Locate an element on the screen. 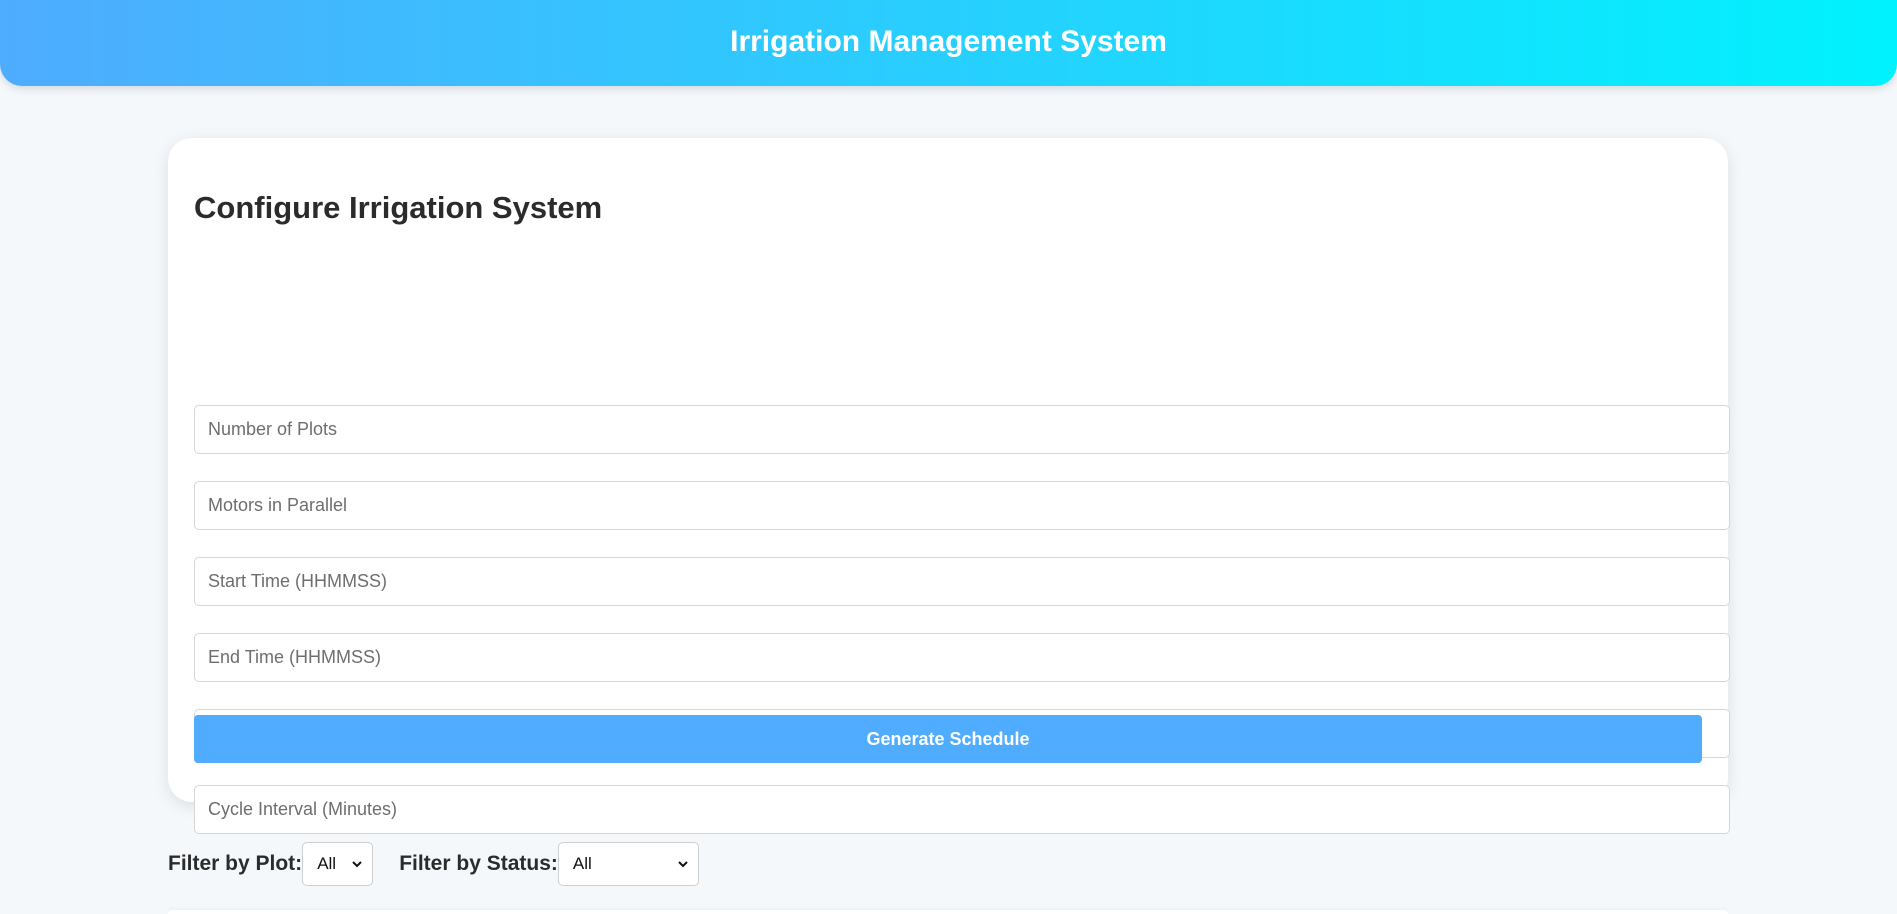  filter-by-plot-label: Filter by Plot: is located at coordinates (235, 863).